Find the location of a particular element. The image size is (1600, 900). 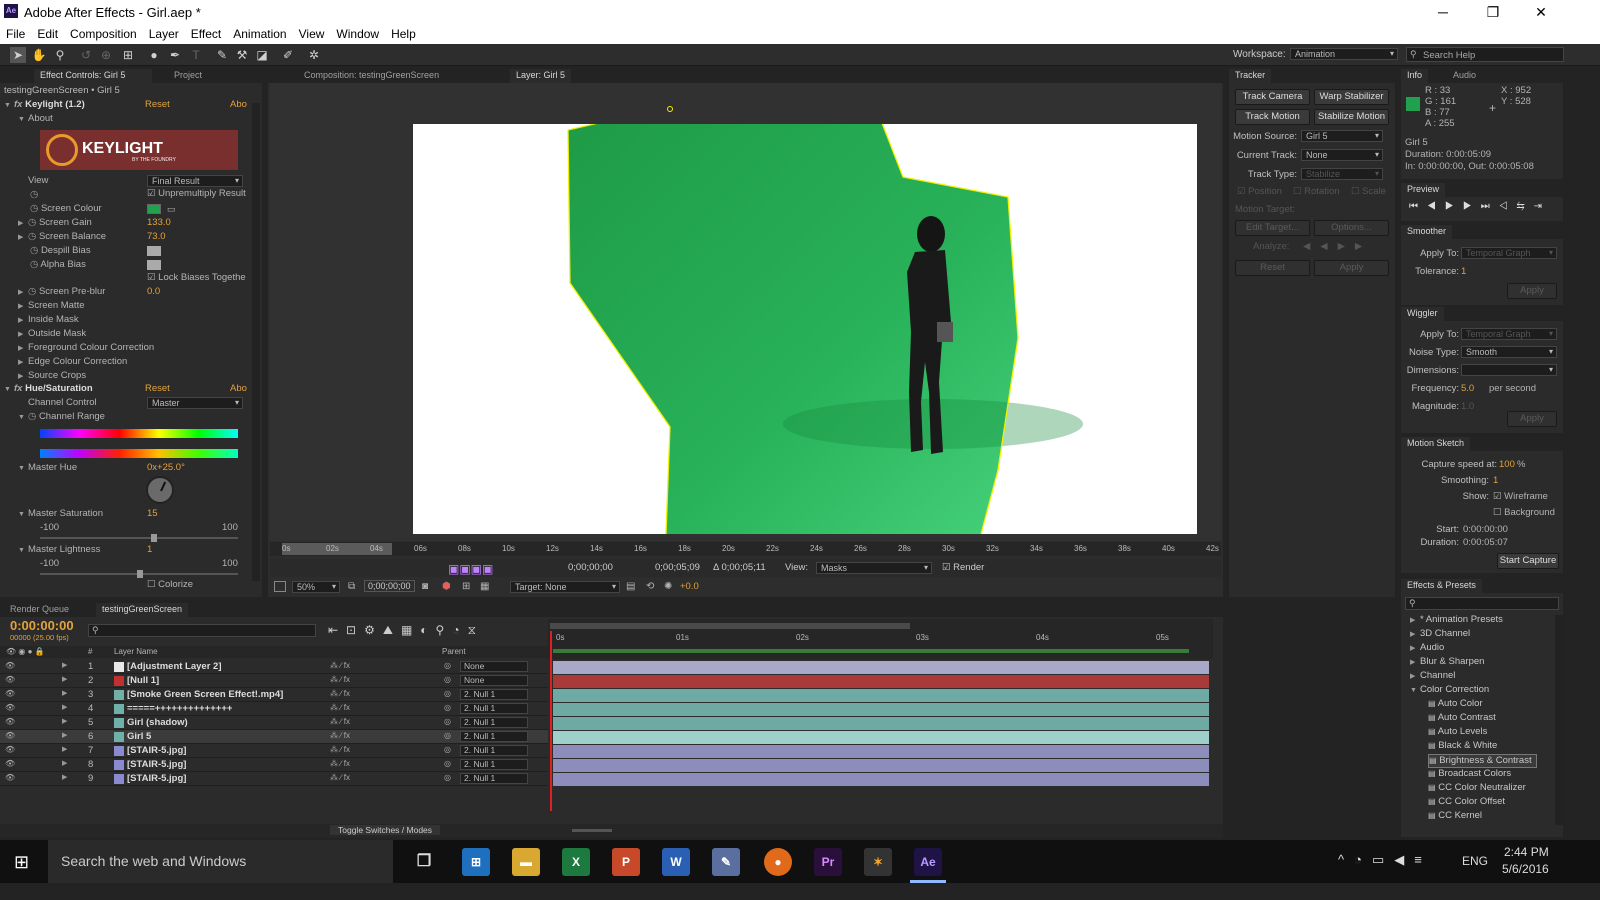

menu-composition: Composition is located at coordinates (103, 32).